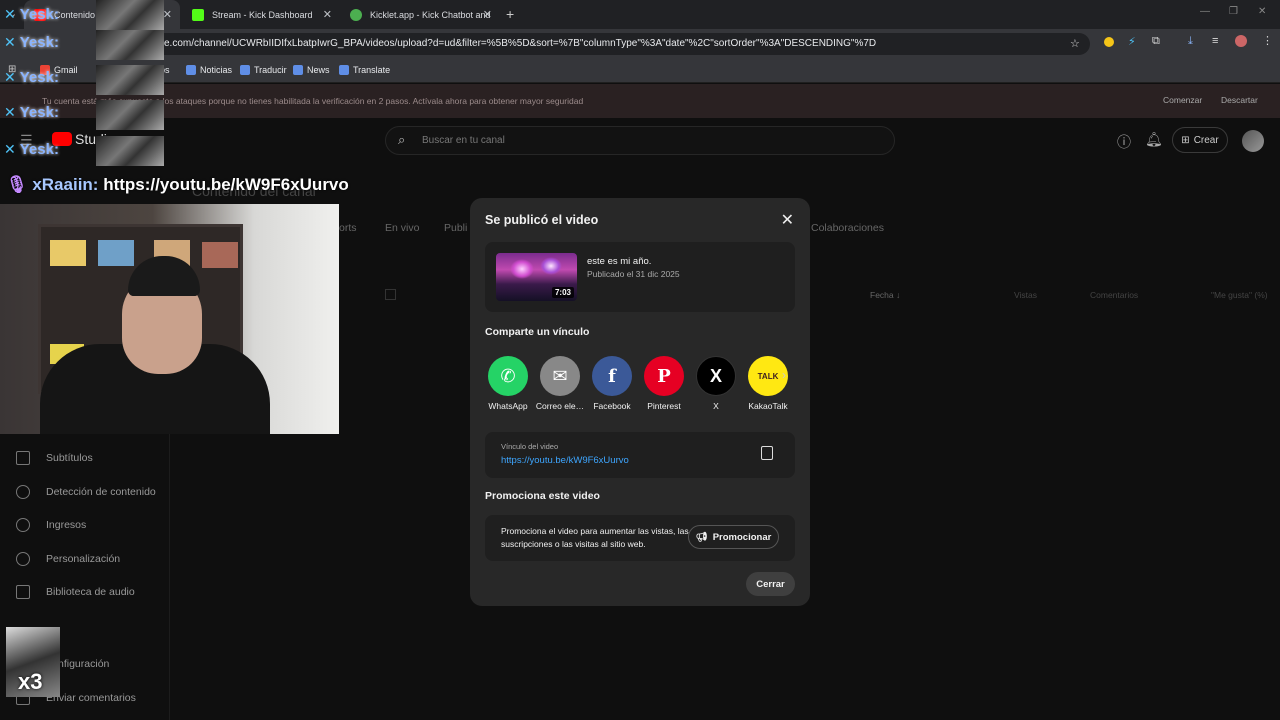  What do you see at coordinates (612, 383) in the screenshot?
I see `share-facebook-button: f Facebook` at bounding box center [612, 383].